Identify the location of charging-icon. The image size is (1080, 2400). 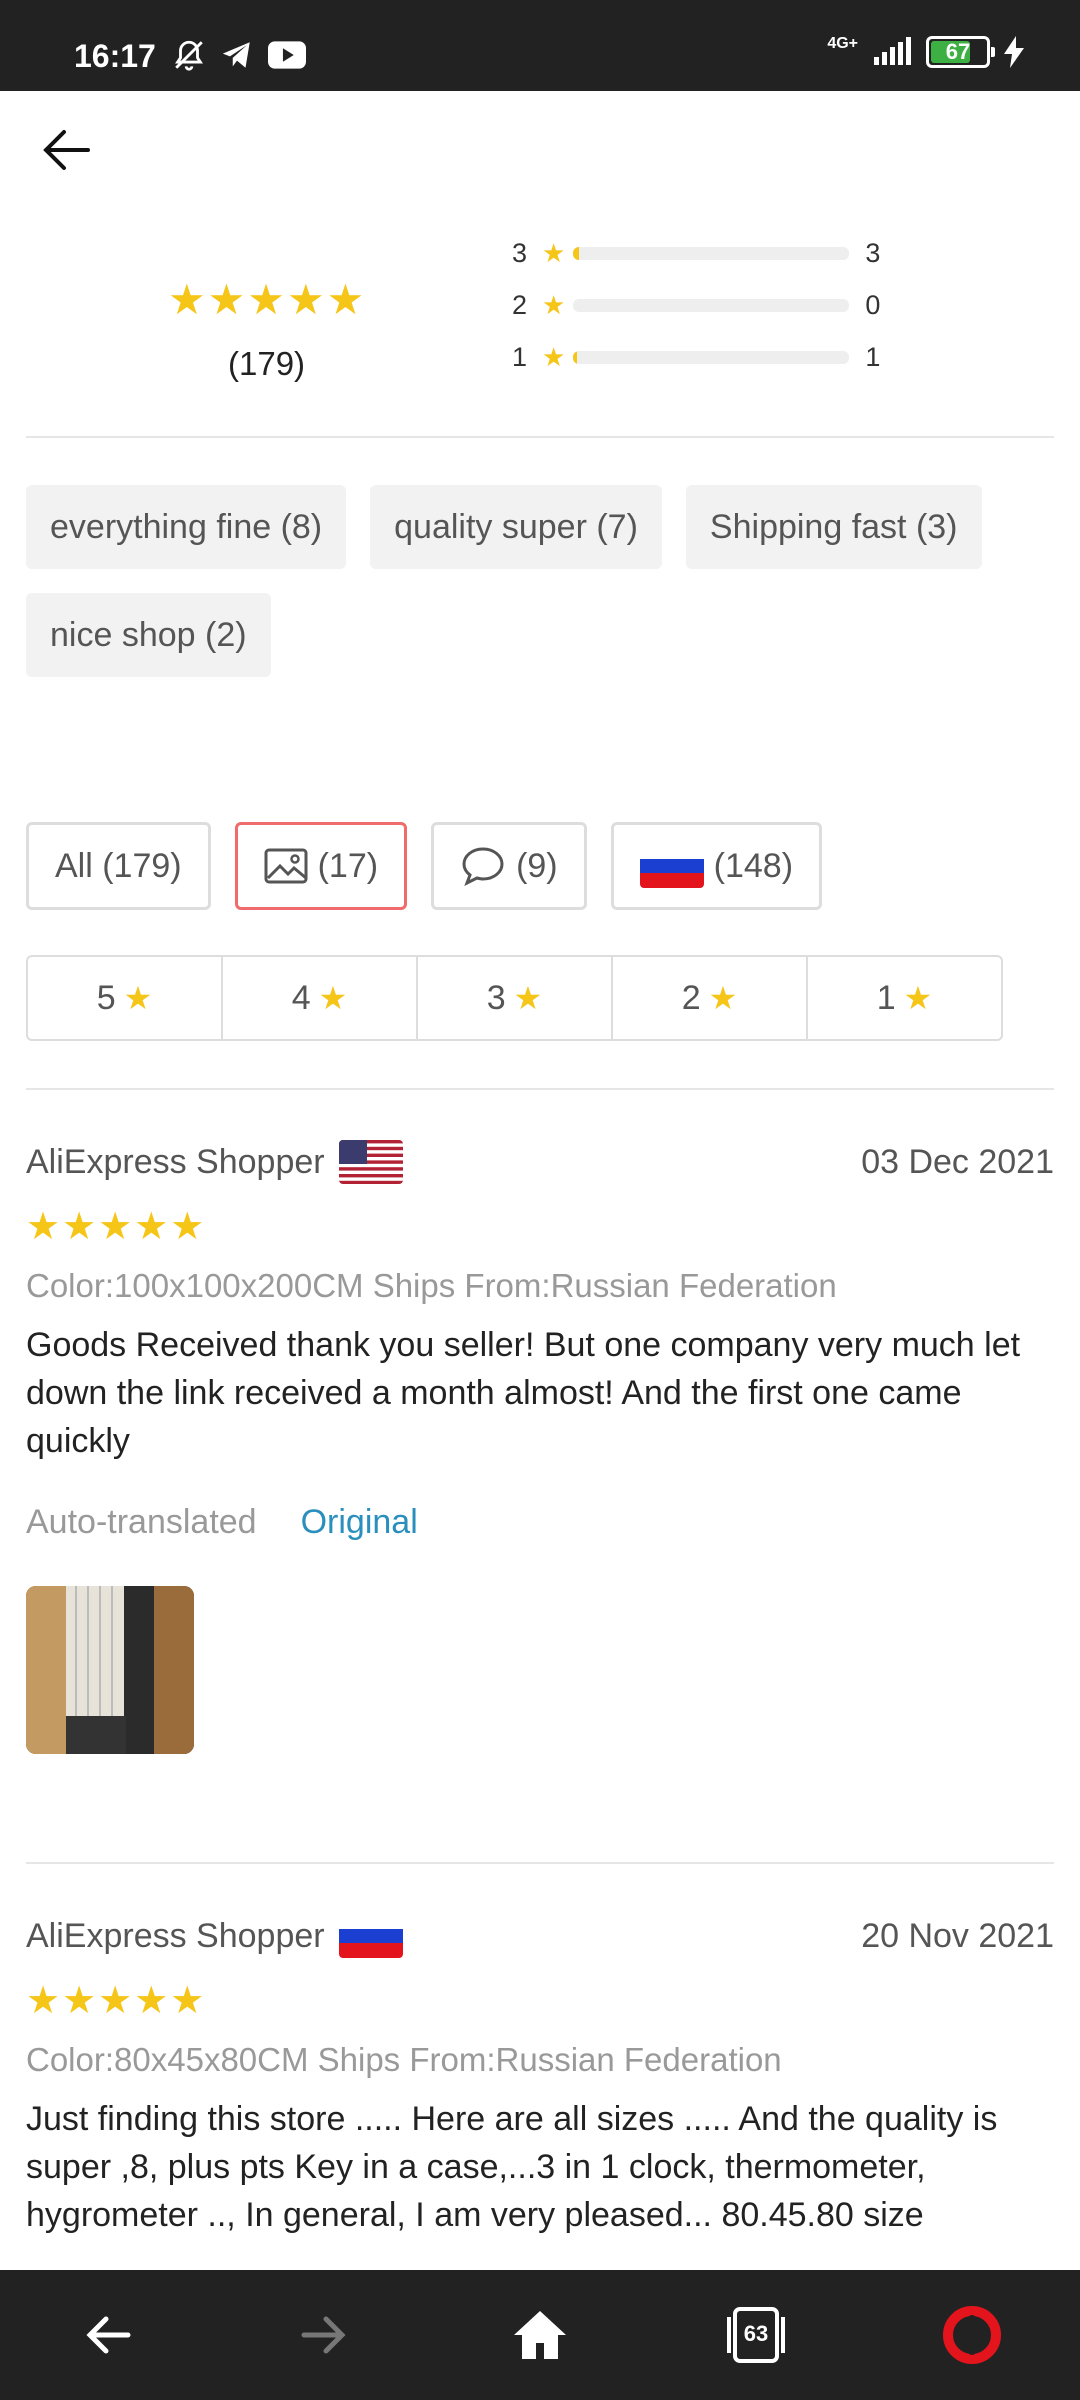
(1014, 52).